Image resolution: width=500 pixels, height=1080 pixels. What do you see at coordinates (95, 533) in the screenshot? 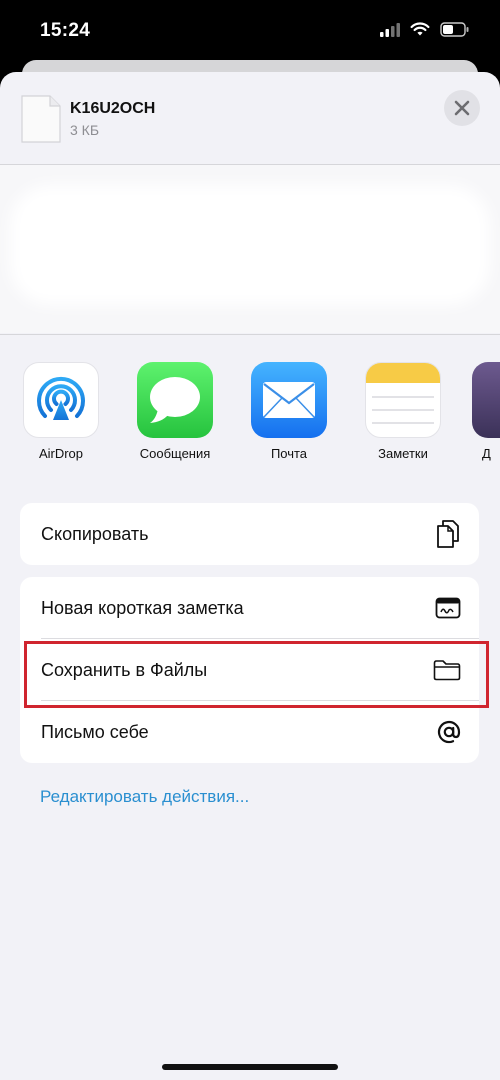
I see `copy-label: Скопировать` at bounding box center [95, 533].